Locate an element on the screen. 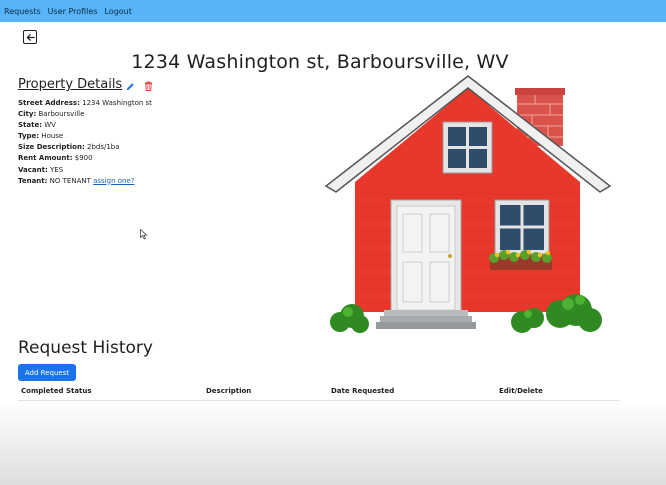 The width and height of the screenshot is (666, 485). detail-rent-amount: Rent Amount: $900 is located at coordinates (85, 158).